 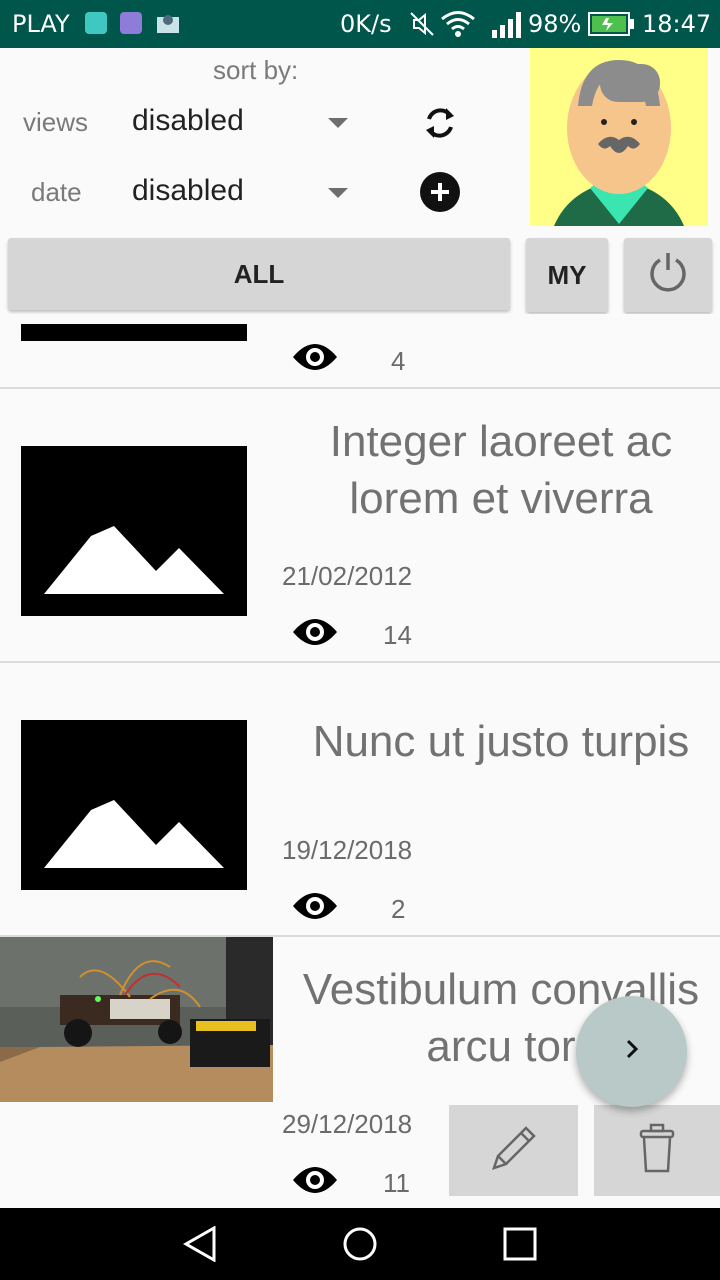 I want to click on net-speed: 0K/s, so click(x=366, y=24).